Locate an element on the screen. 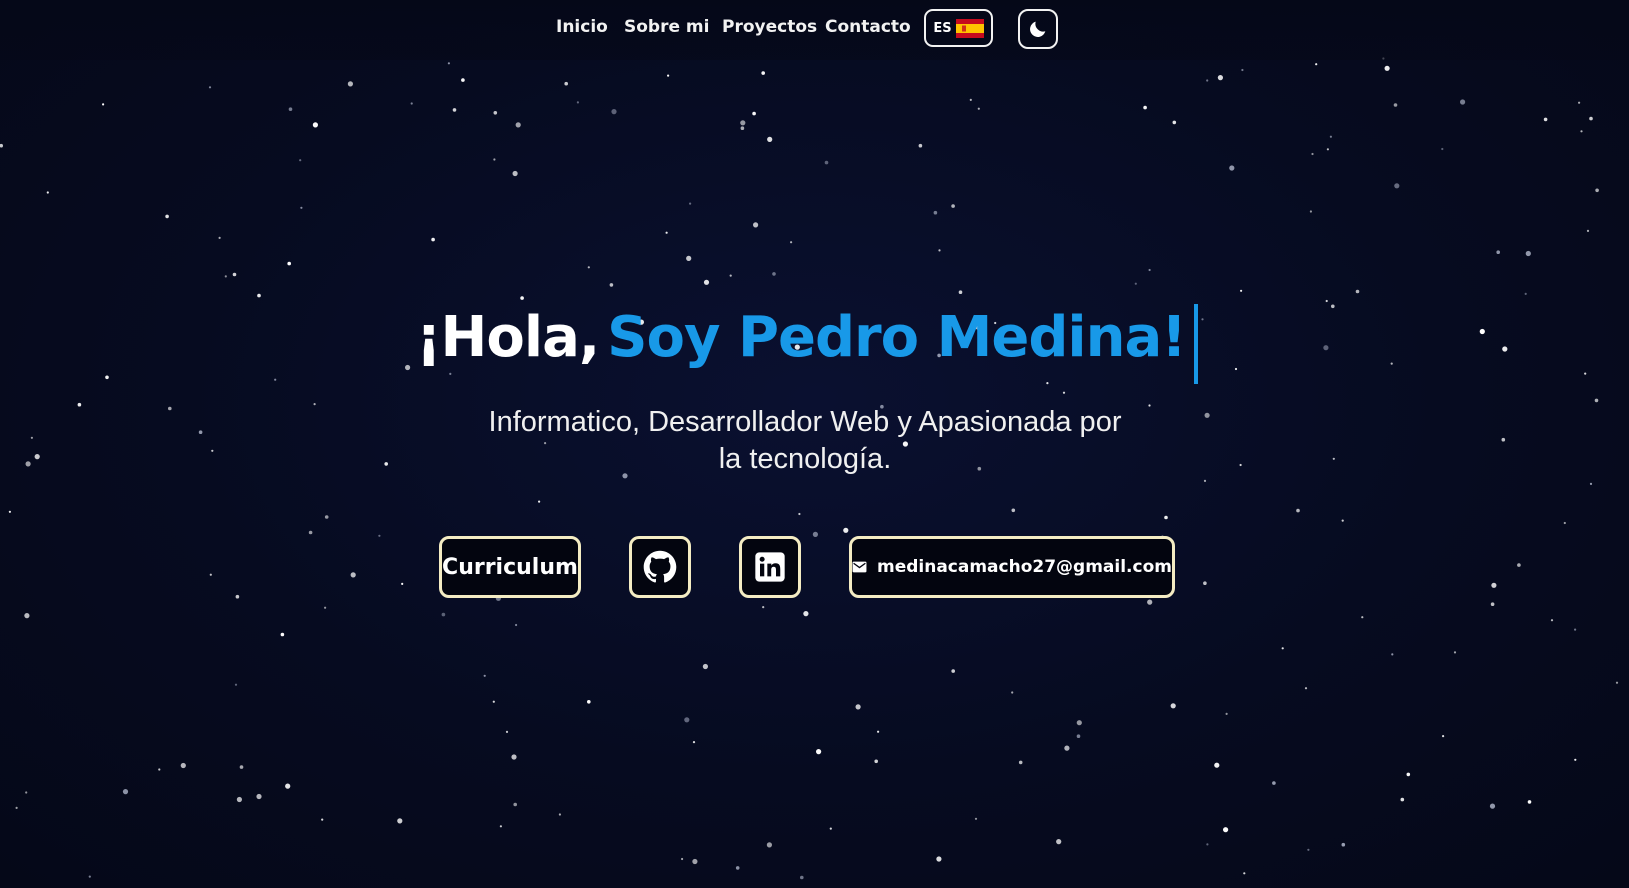  github-icon is located at coordinates (660, 566).